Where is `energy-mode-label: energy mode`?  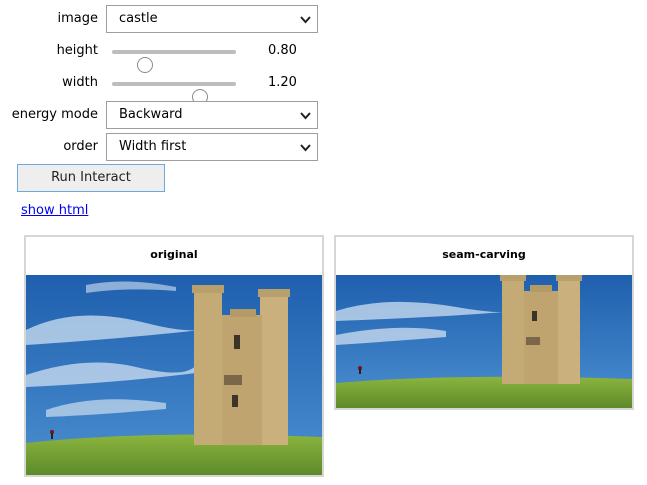 energy-mode-label: energy mode is located at coordinates (54, 114).